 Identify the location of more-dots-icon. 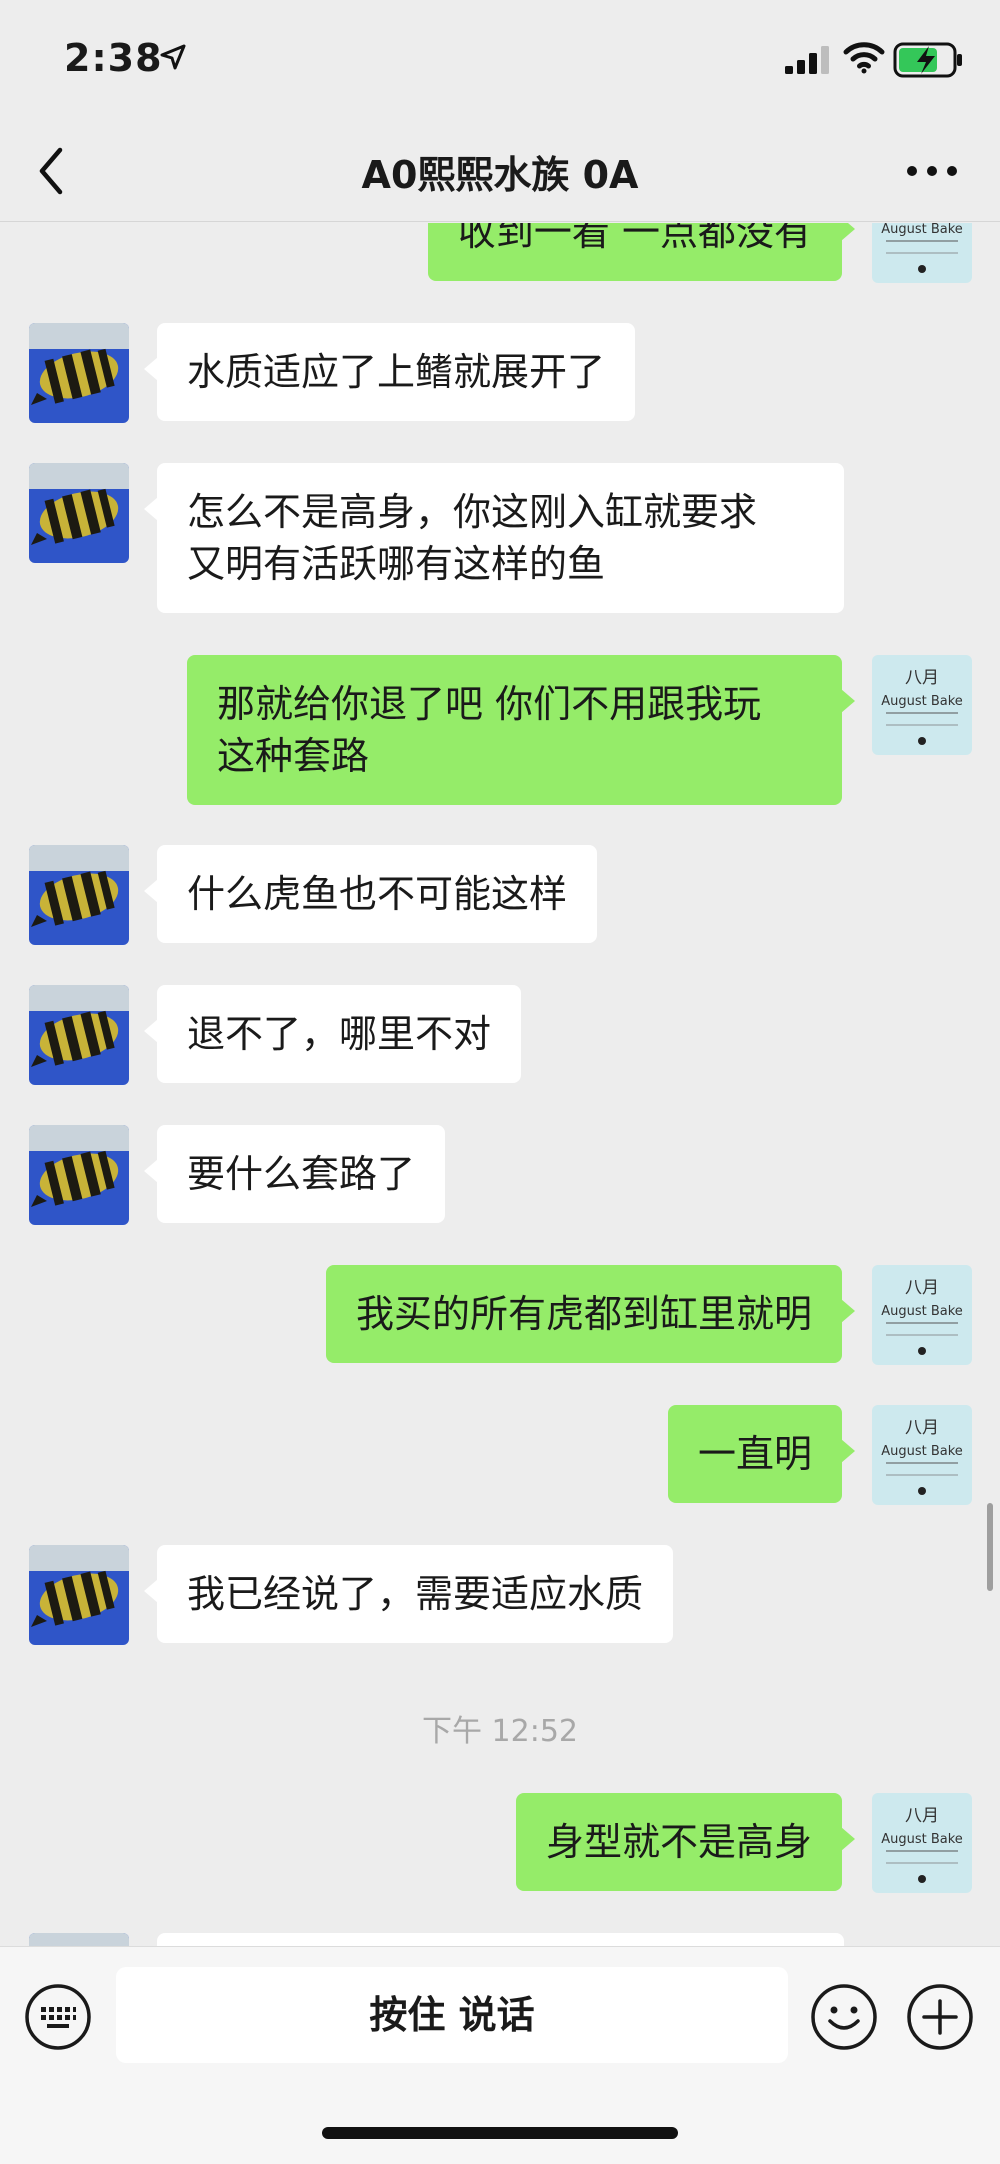
(932, 171).